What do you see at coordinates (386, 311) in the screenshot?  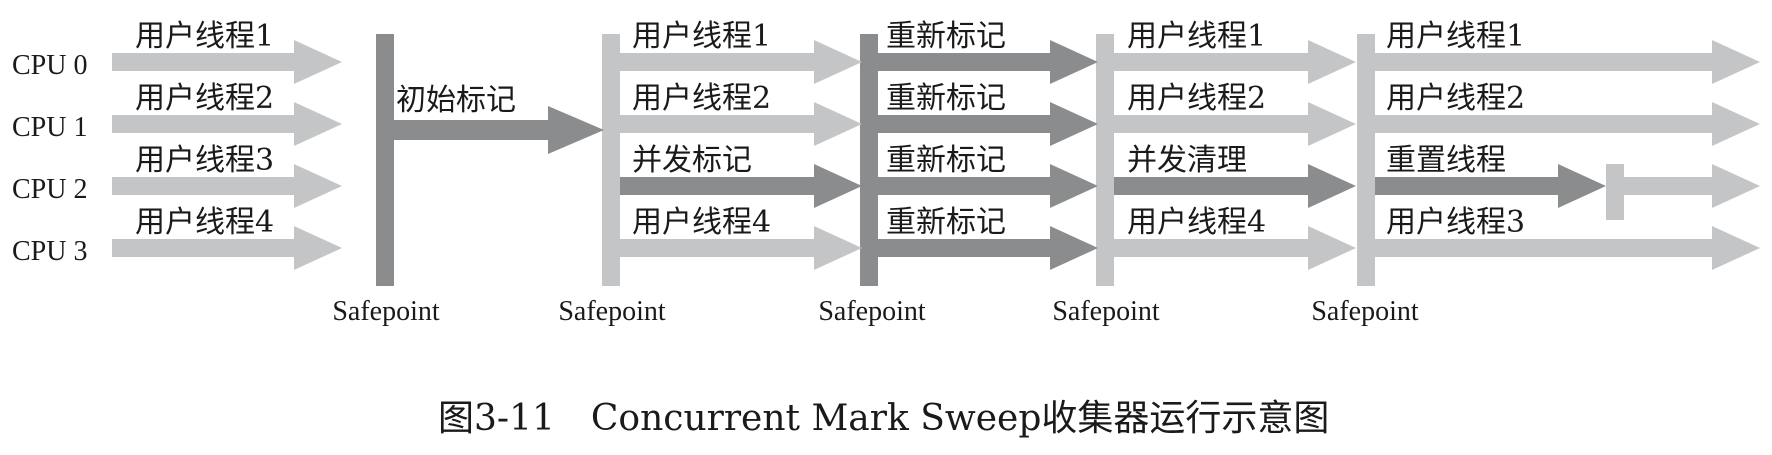 I see `safepoint-label-1: Safepoint` at bounding box center [386, 311].